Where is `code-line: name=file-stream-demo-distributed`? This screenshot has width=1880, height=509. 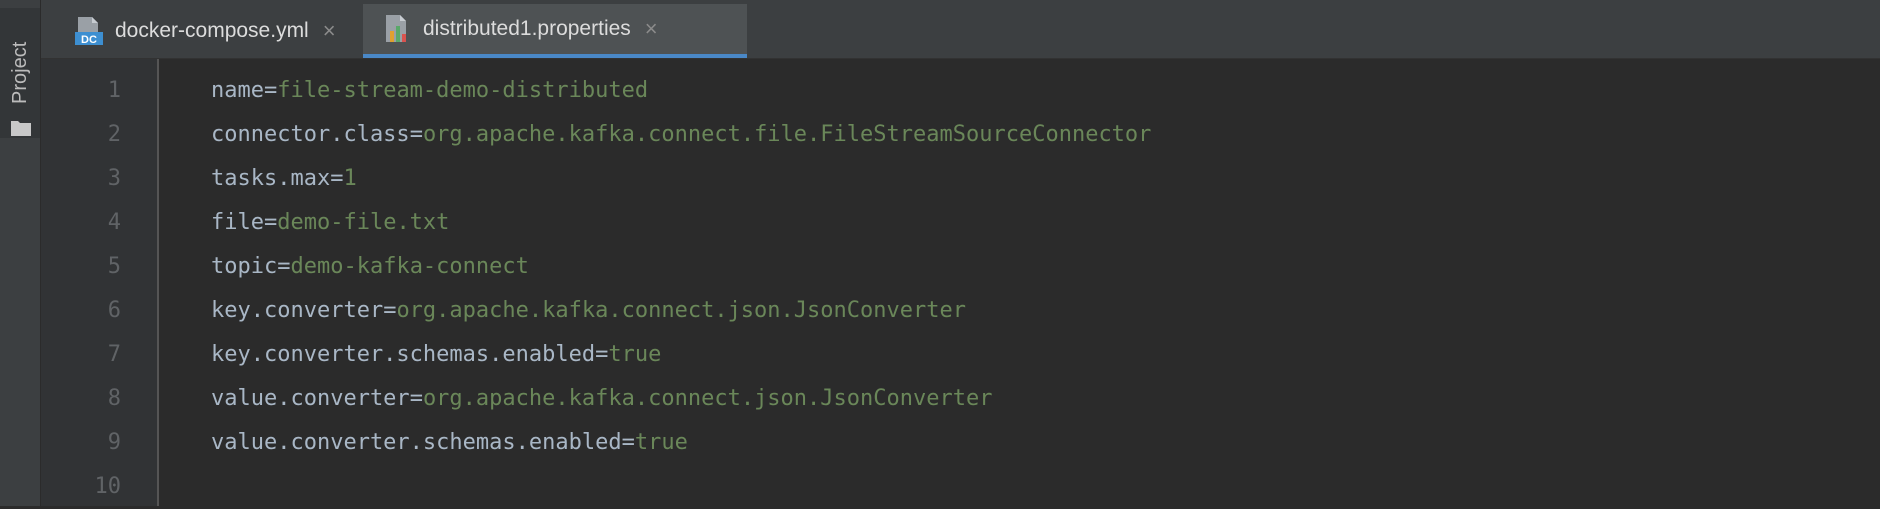 code-line: name=file-stream-demo-distributed is located at coordinates (429, 91).